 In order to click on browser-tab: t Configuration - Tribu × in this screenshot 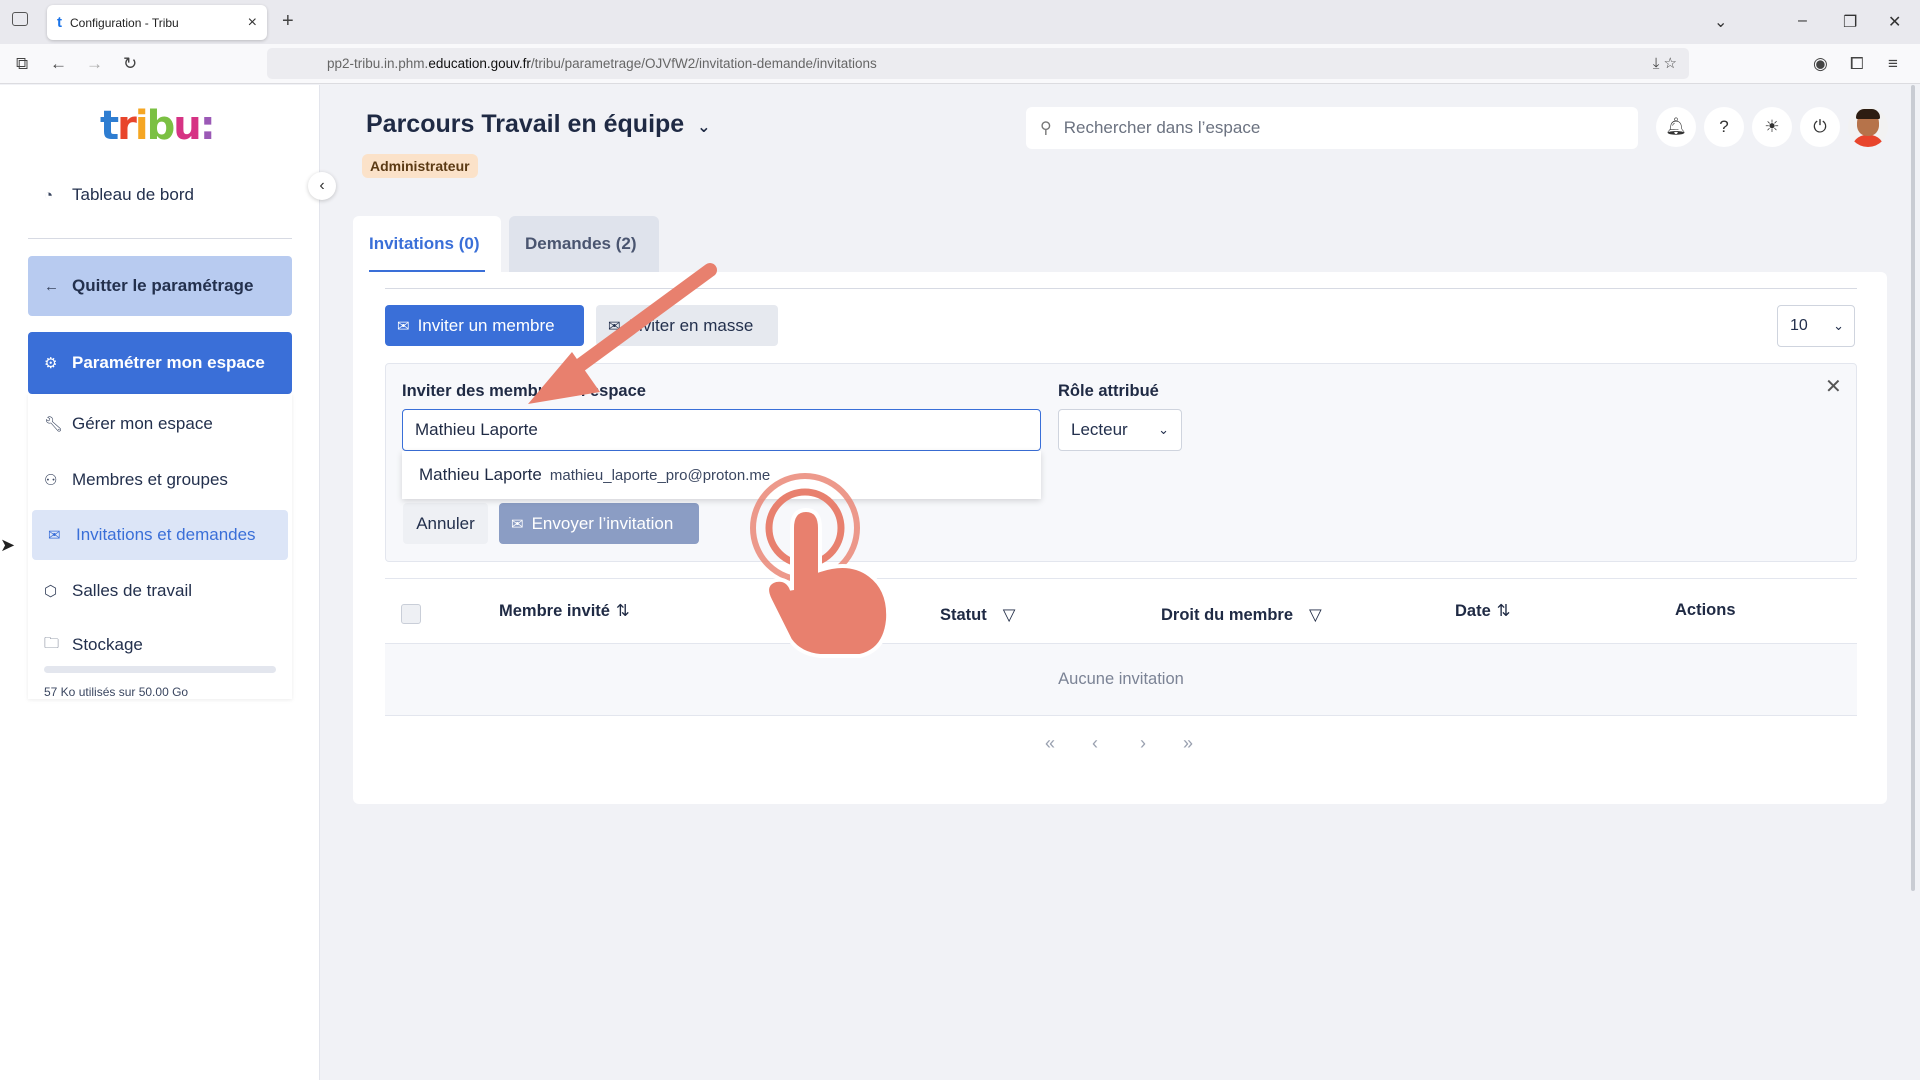, I will do `click(157, 22)`.